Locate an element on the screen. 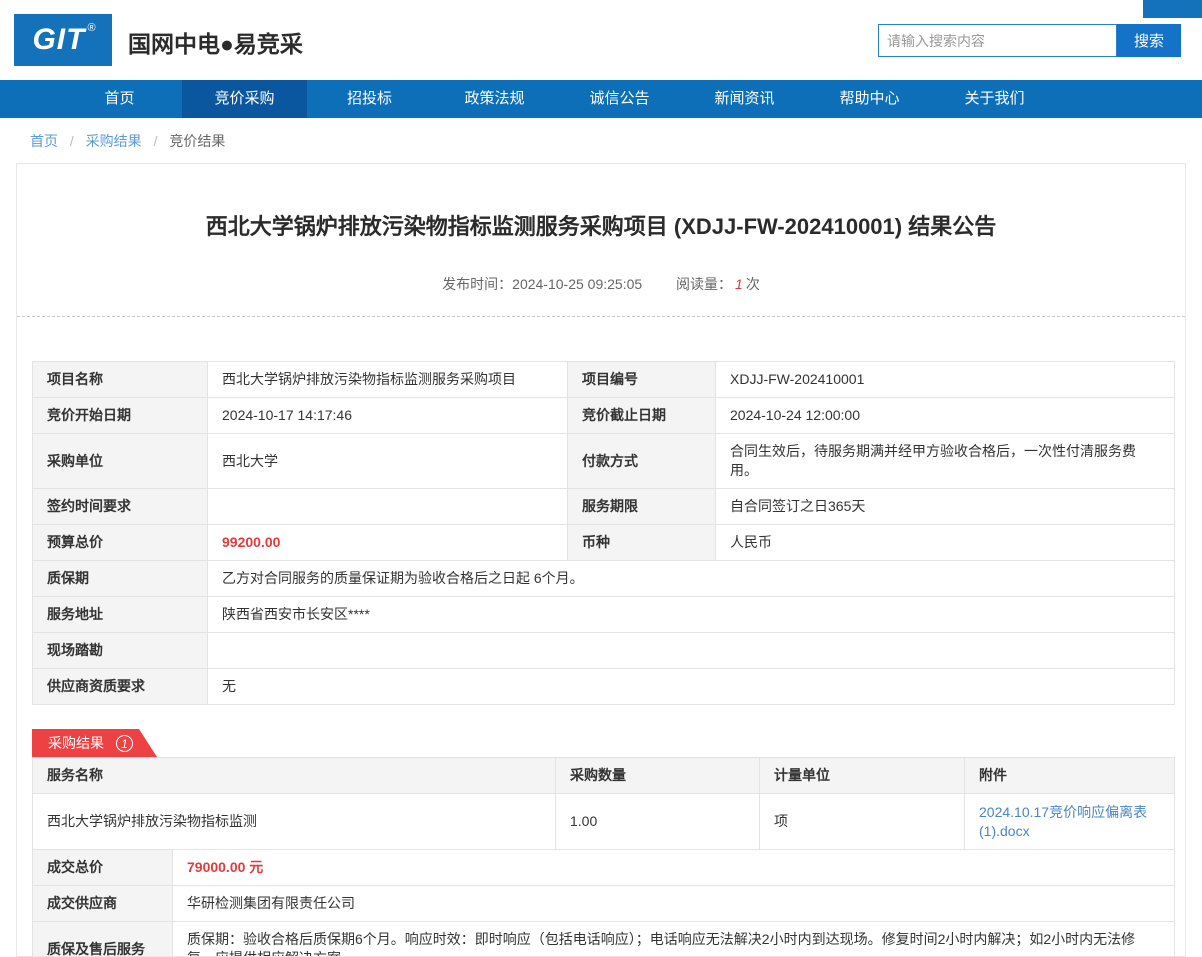 This screenshot has width=1202, height=957. project-code-value: XDJJ-FW-202410001 is located at coordinates (945, 380).